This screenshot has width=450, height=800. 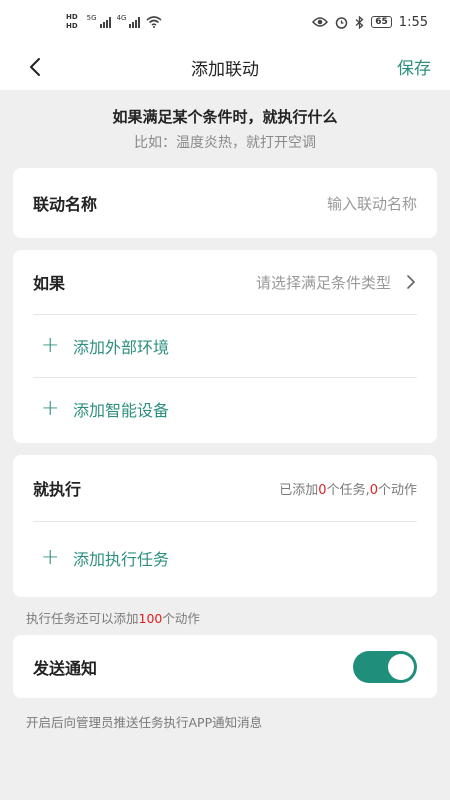 What do you see at coordinates (225, 558) in the screenshot?
I see `add-task-button: + 添加执行任务` at bounding box center [225, 558].